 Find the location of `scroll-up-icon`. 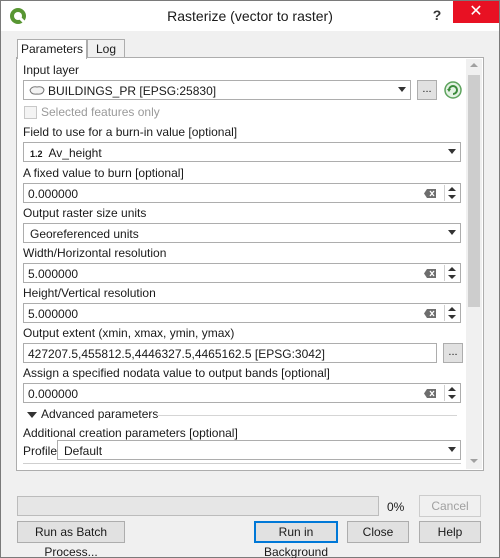

scroll-up-icon is located at coordinates (474, 65).